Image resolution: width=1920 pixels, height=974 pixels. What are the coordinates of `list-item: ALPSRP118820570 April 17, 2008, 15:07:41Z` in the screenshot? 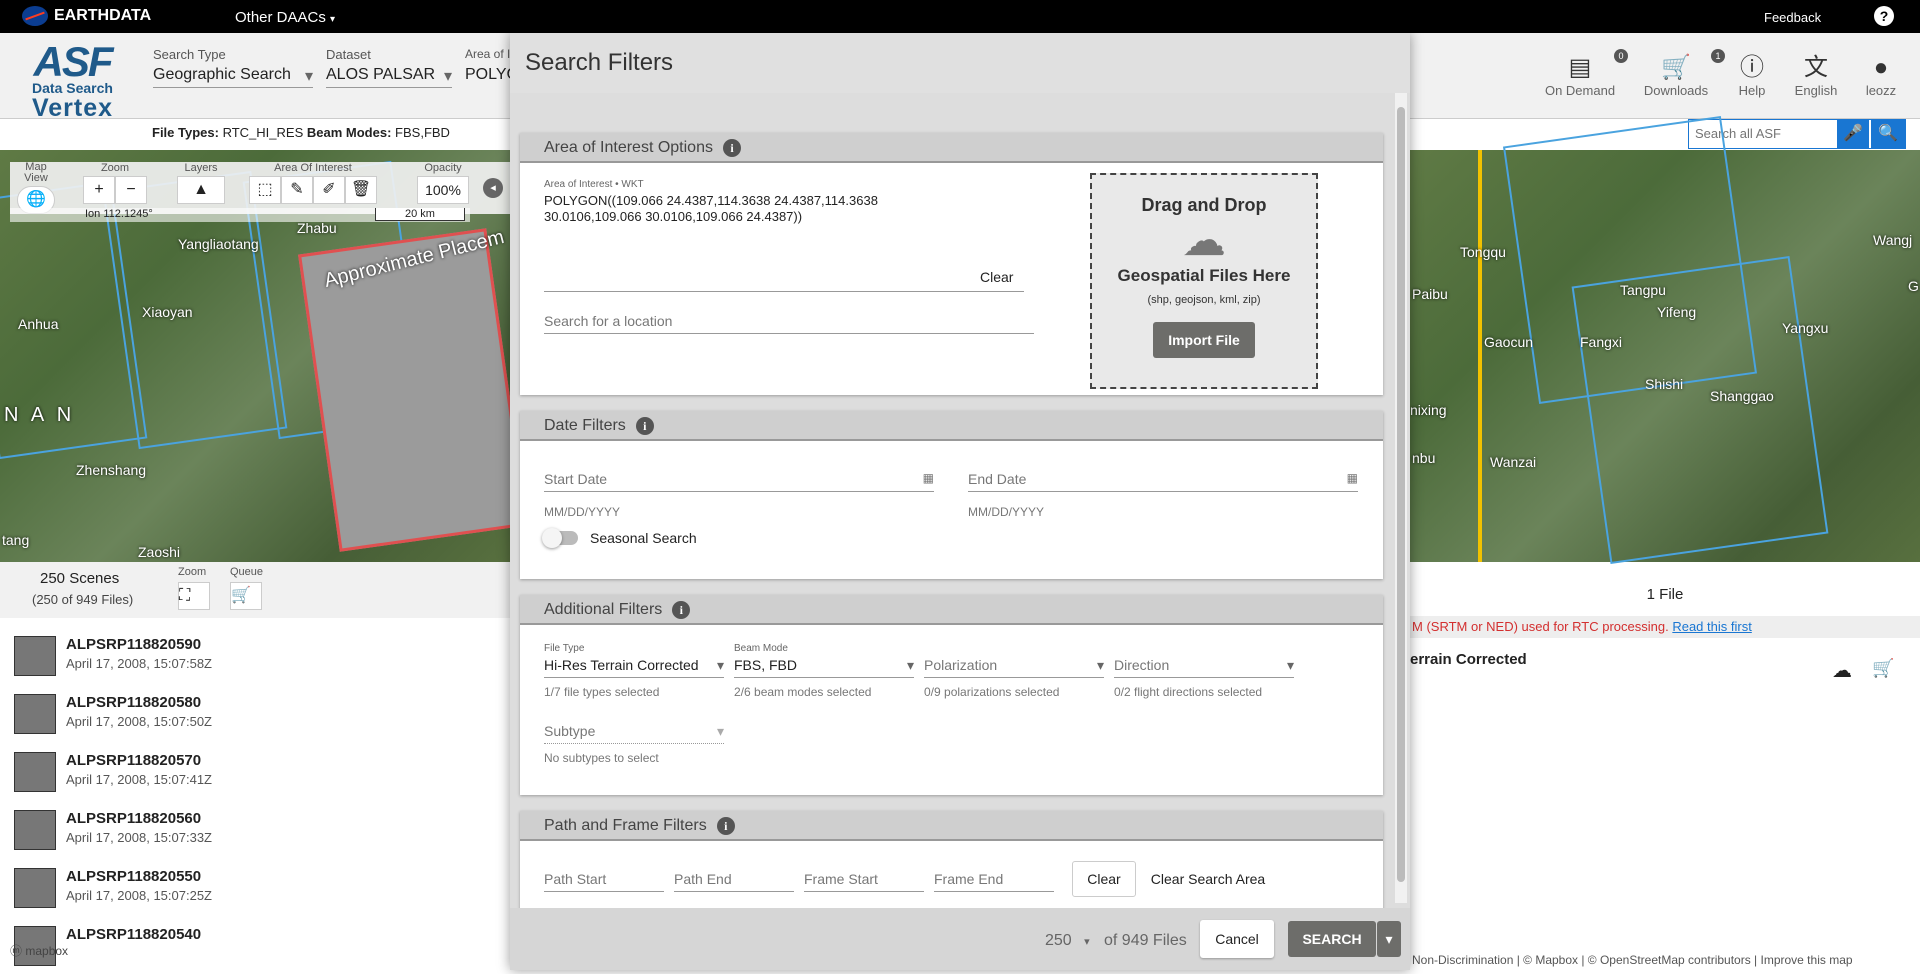 It's located at (254, 775).